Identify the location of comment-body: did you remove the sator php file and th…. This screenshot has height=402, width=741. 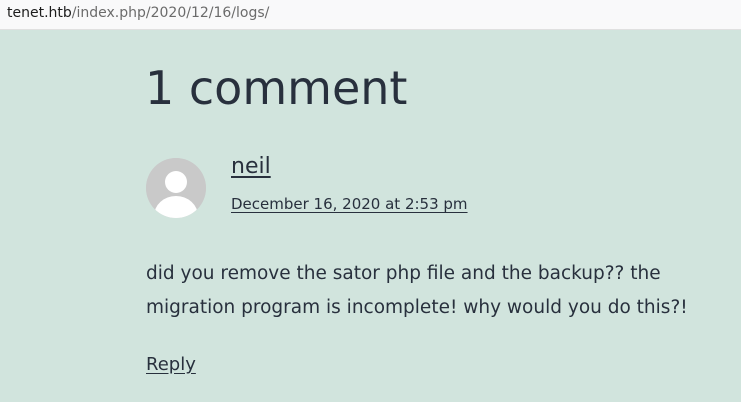
(417, 290).